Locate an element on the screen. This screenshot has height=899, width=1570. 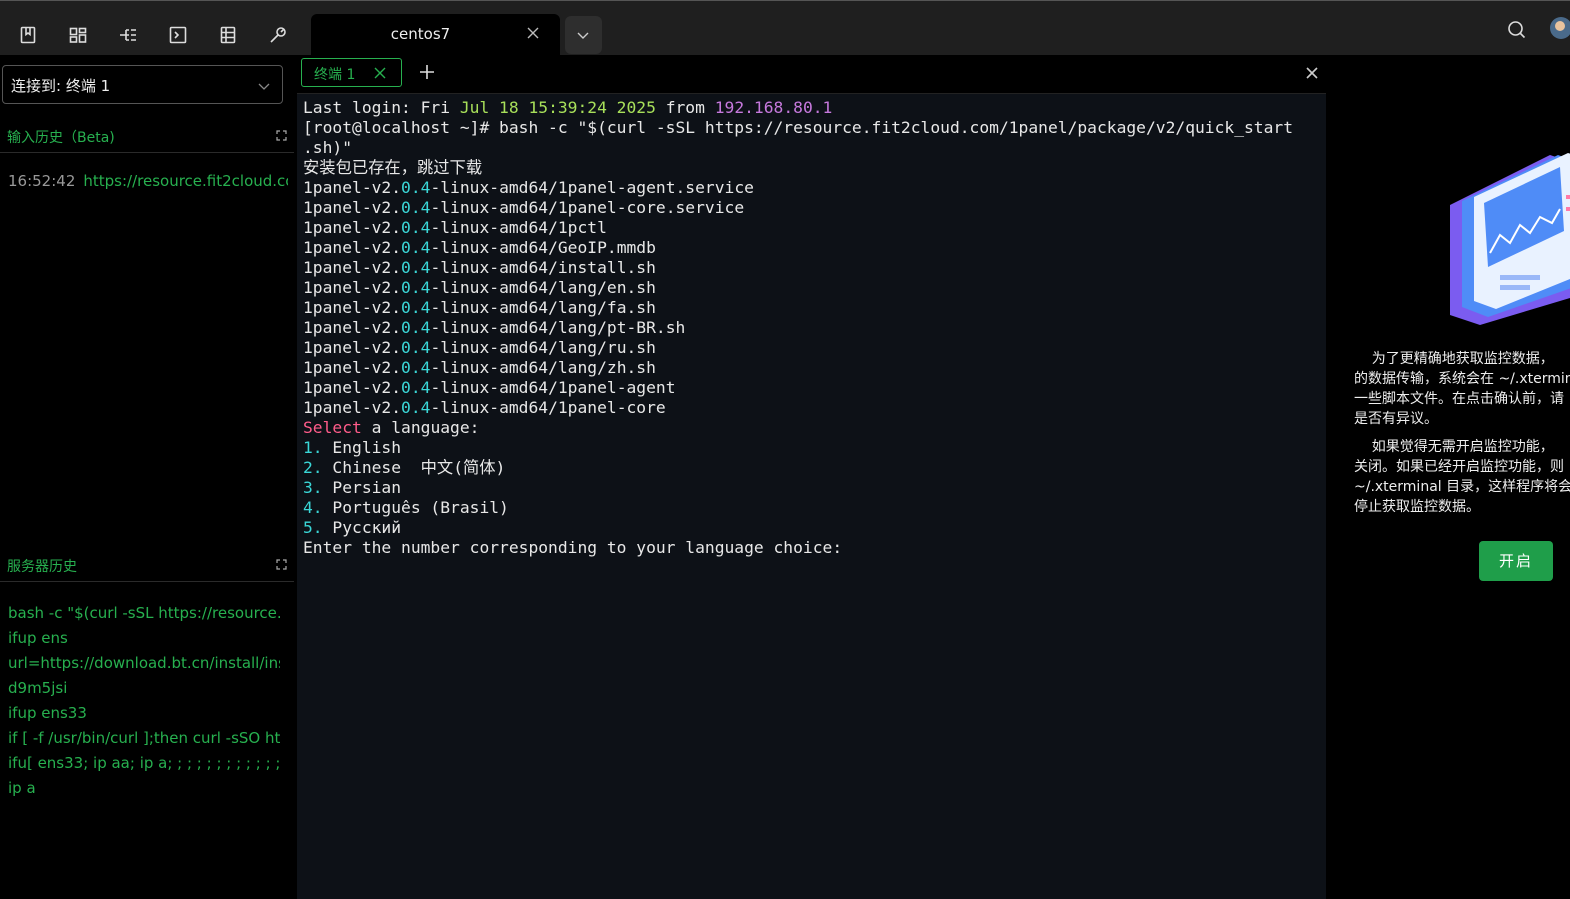
divider is located at coordinates (147, 152).